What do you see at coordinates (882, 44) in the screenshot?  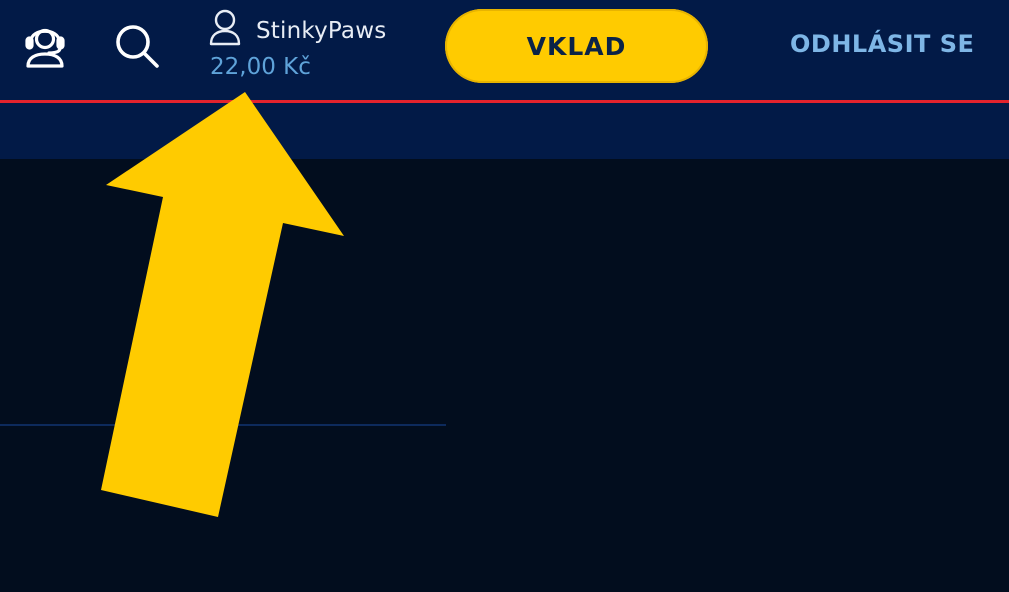 I see `logout-link: ODHLÁSIT SE` at bounding box center [882, 44].